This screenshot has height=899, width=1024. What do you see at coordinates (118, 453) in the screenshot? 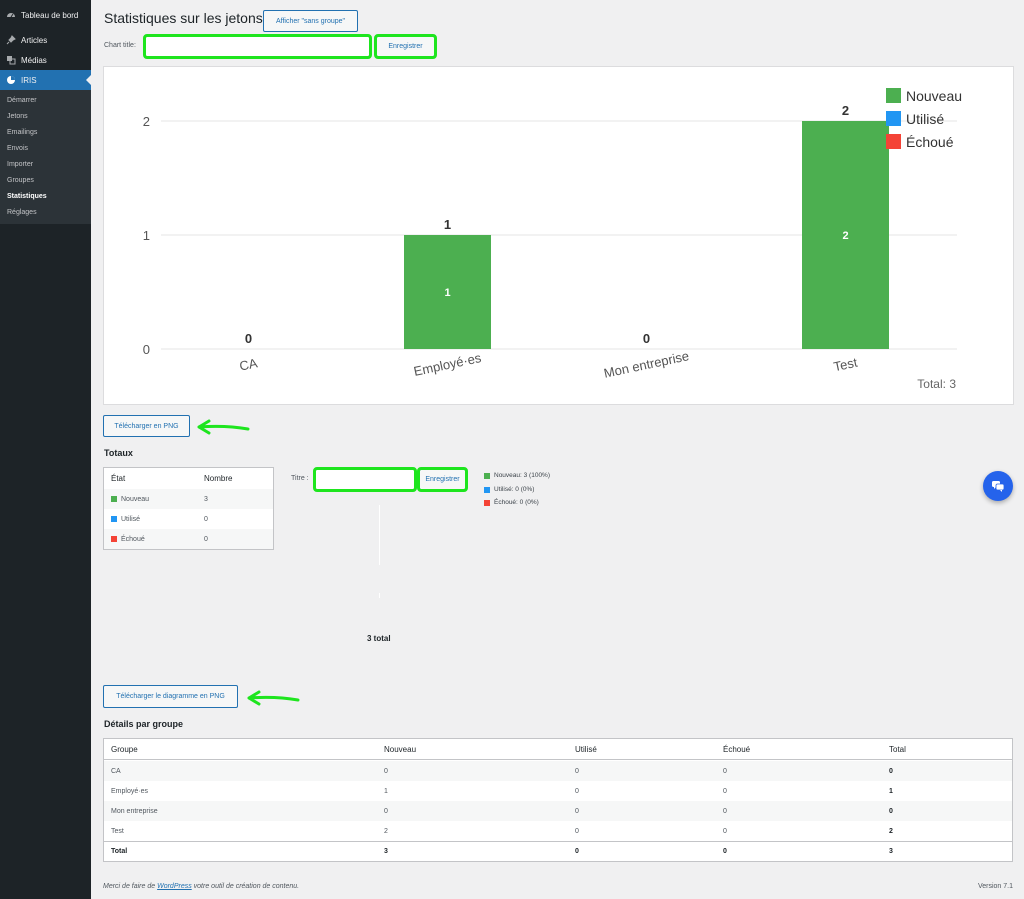
I see `totaux-heading: Totaux` at bounding box center [118, 453].